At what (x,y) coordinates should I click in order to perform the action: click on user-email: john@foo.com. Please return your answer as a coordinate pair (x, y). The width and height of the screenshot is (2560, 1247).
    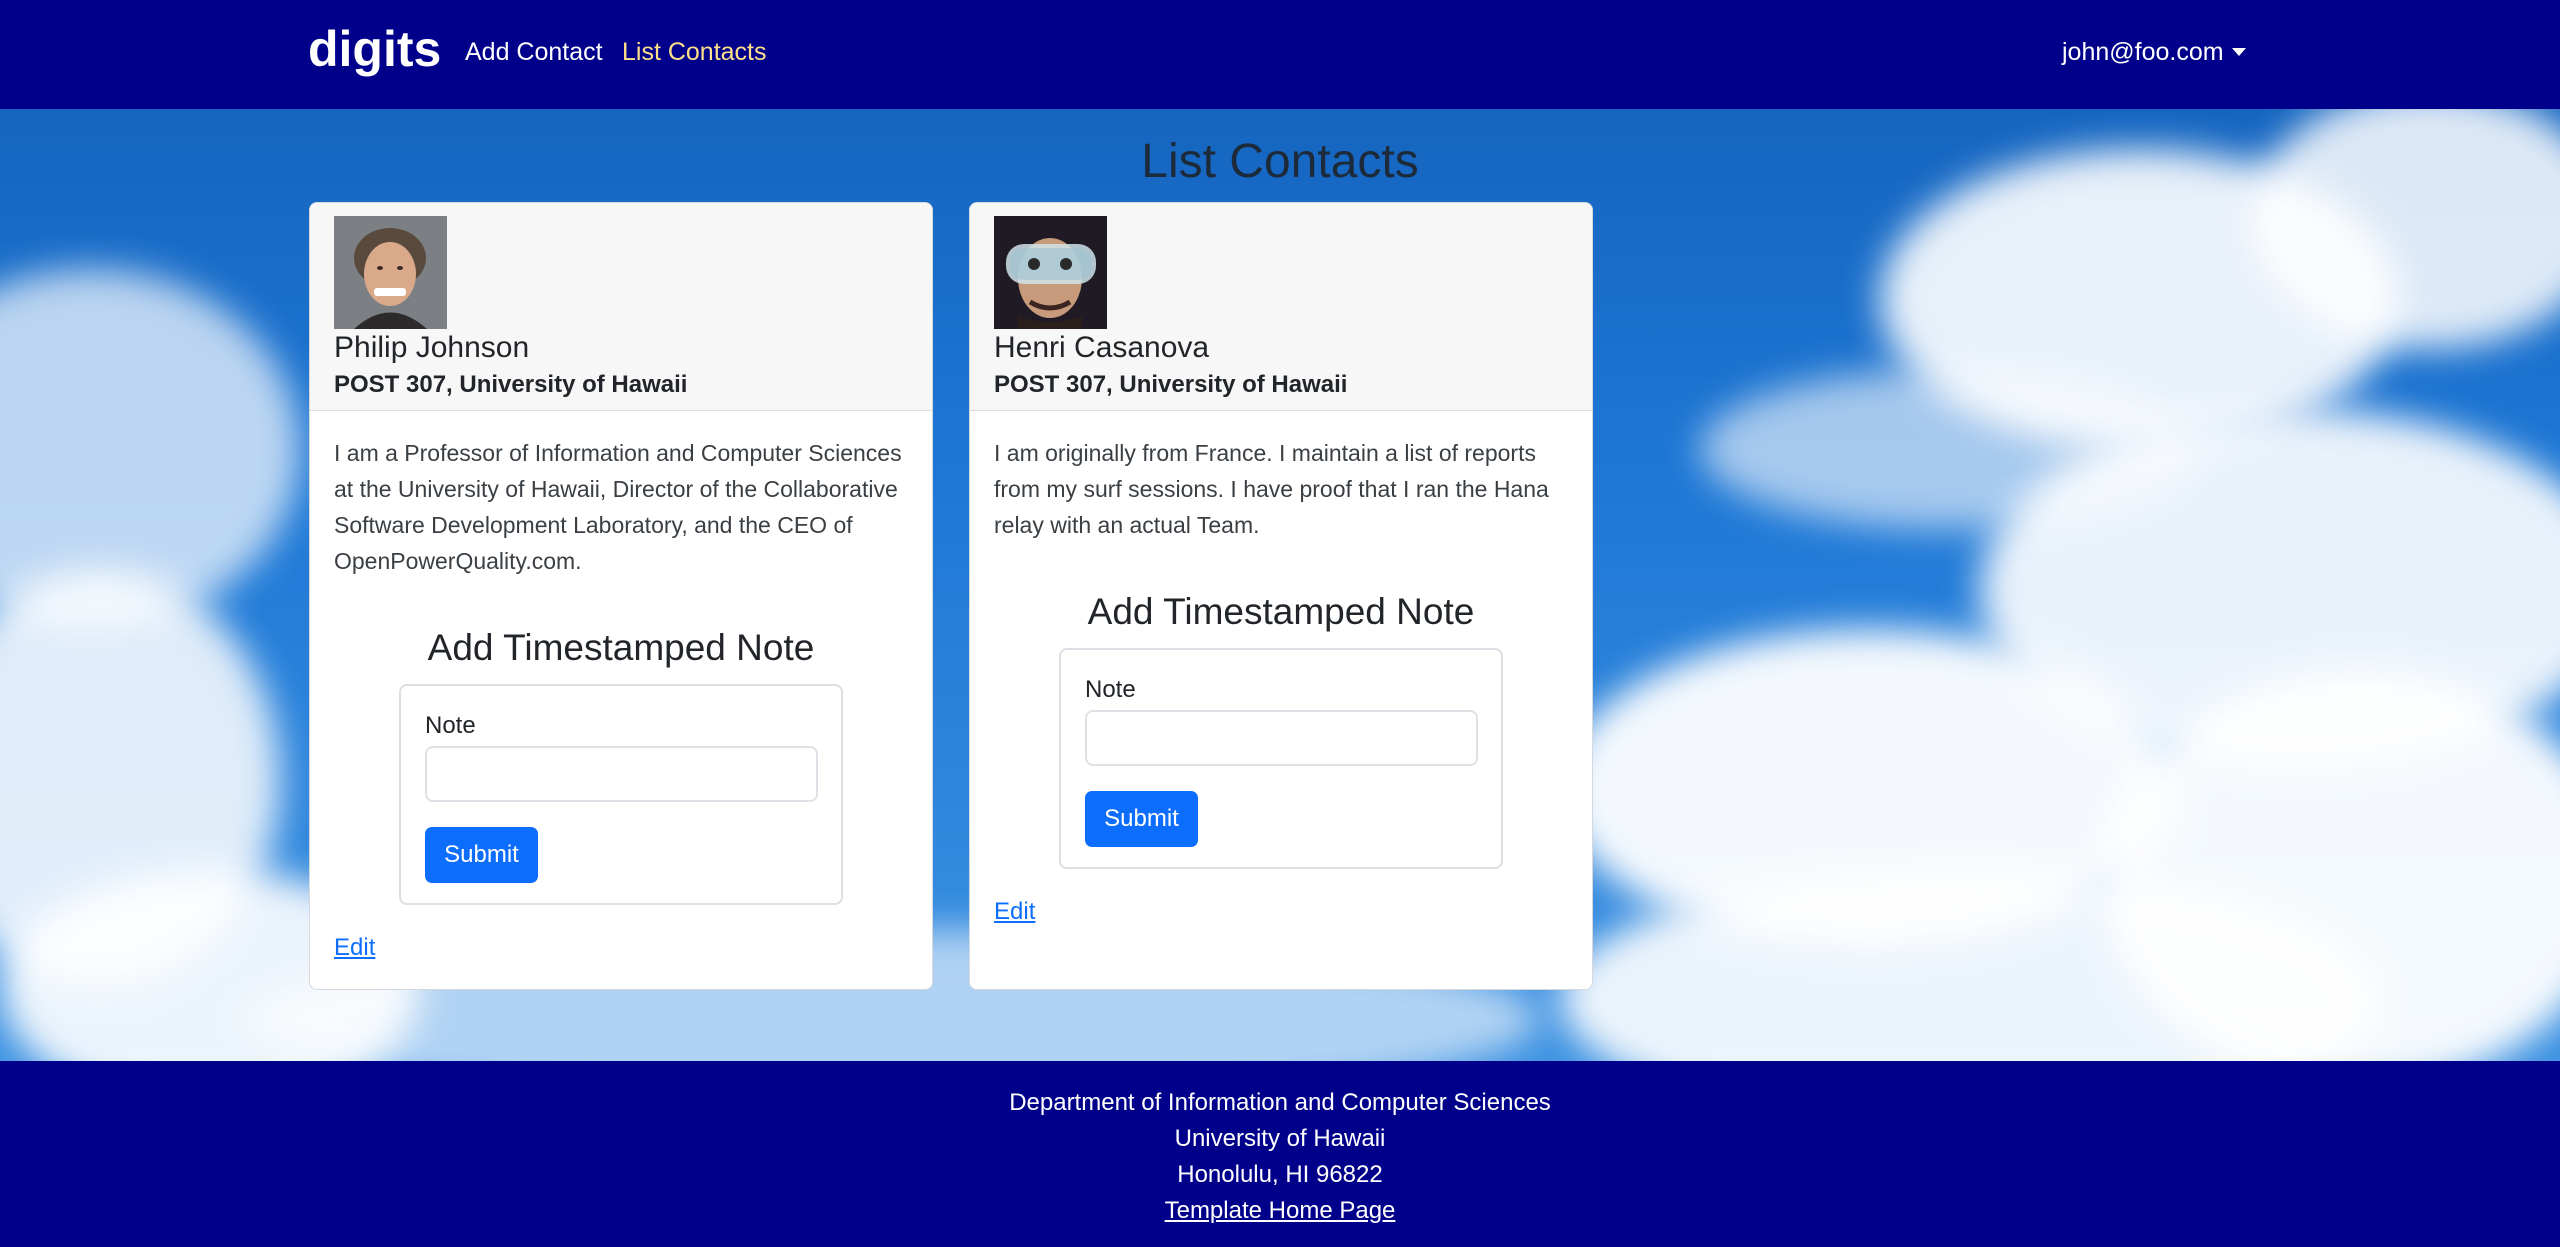
    Looking at the image, I should click on (2143, 52).